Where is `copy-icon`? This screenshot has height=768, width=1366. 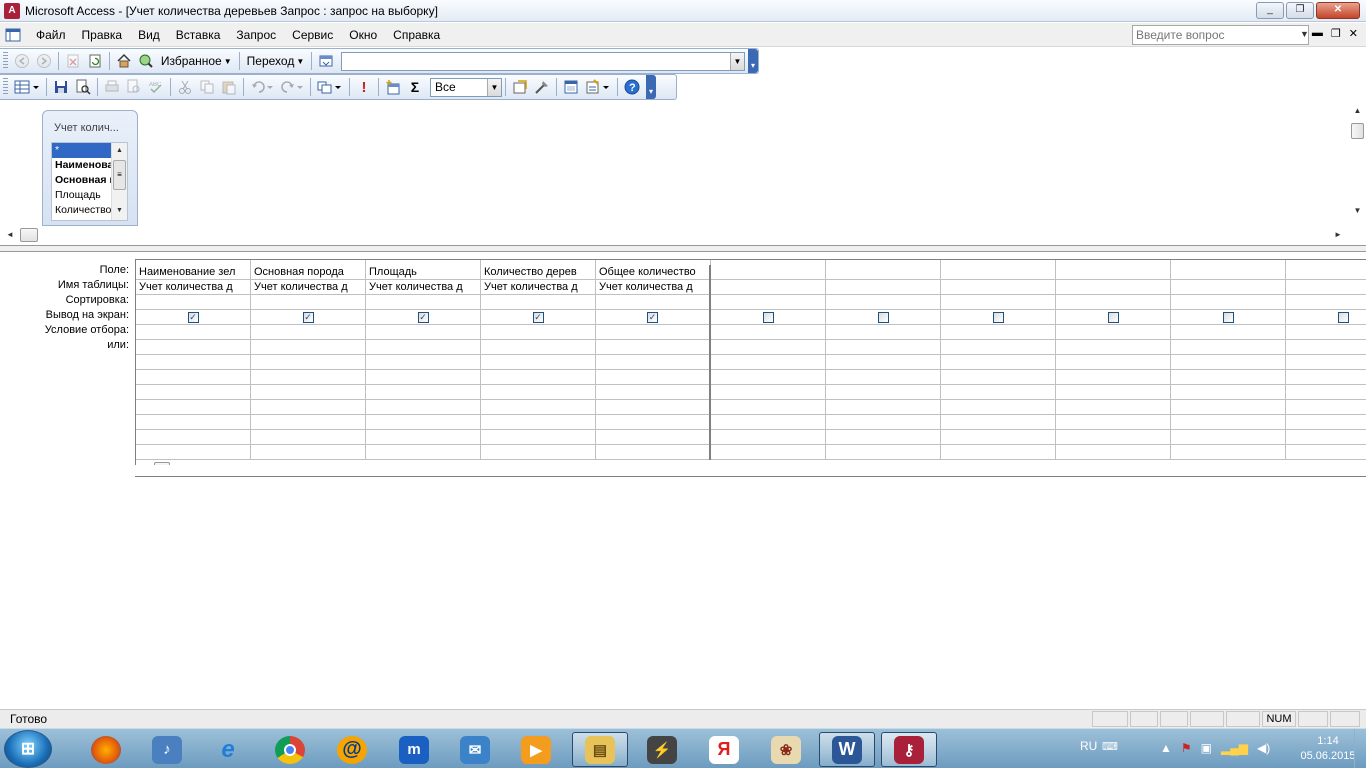
copy-icon is located at coordinates (207, 87).